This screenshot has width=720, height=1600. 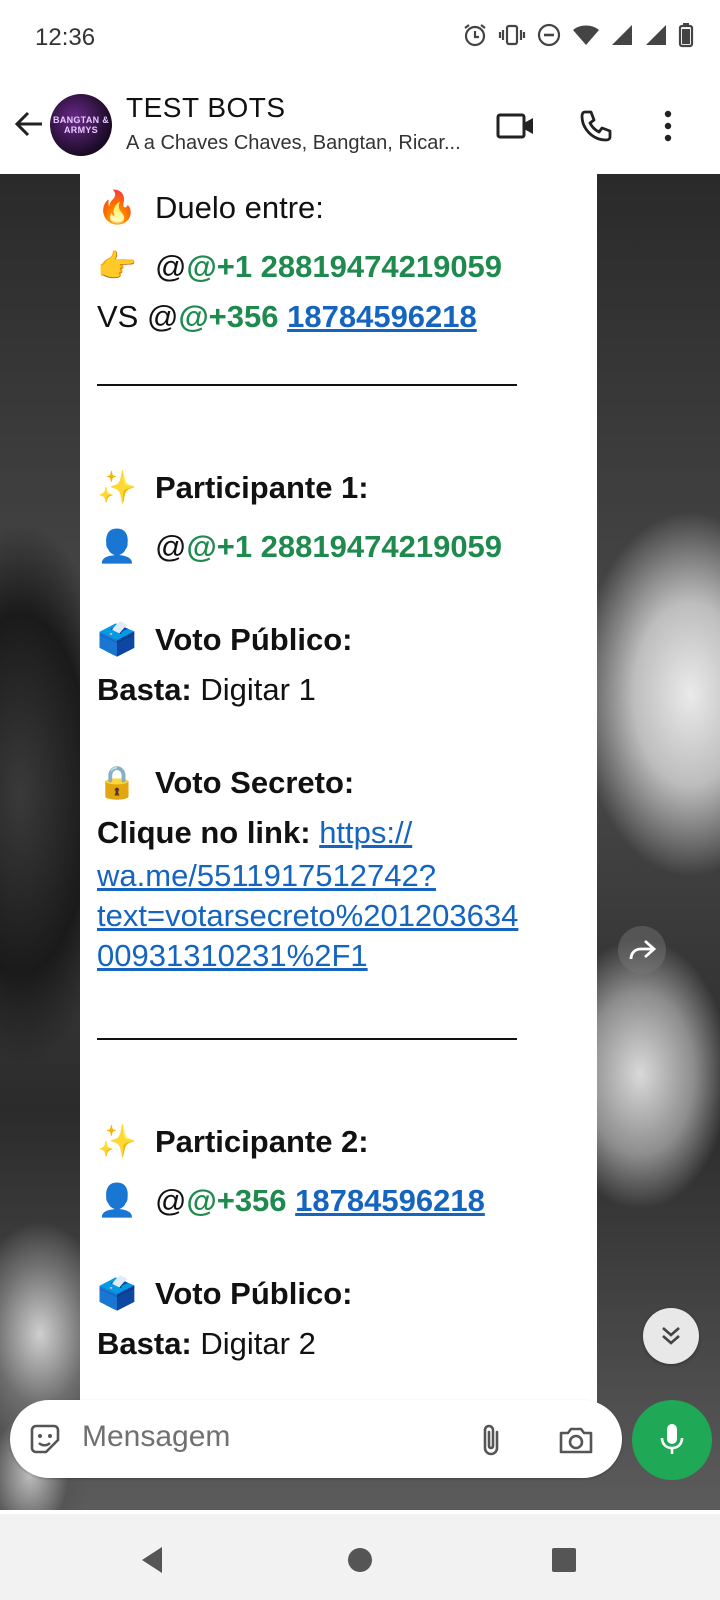 What do you see at coordinates (204, 832) in the screenshot?
I see `click-link-label: Clique no link:` at bounding box center [204, 832].